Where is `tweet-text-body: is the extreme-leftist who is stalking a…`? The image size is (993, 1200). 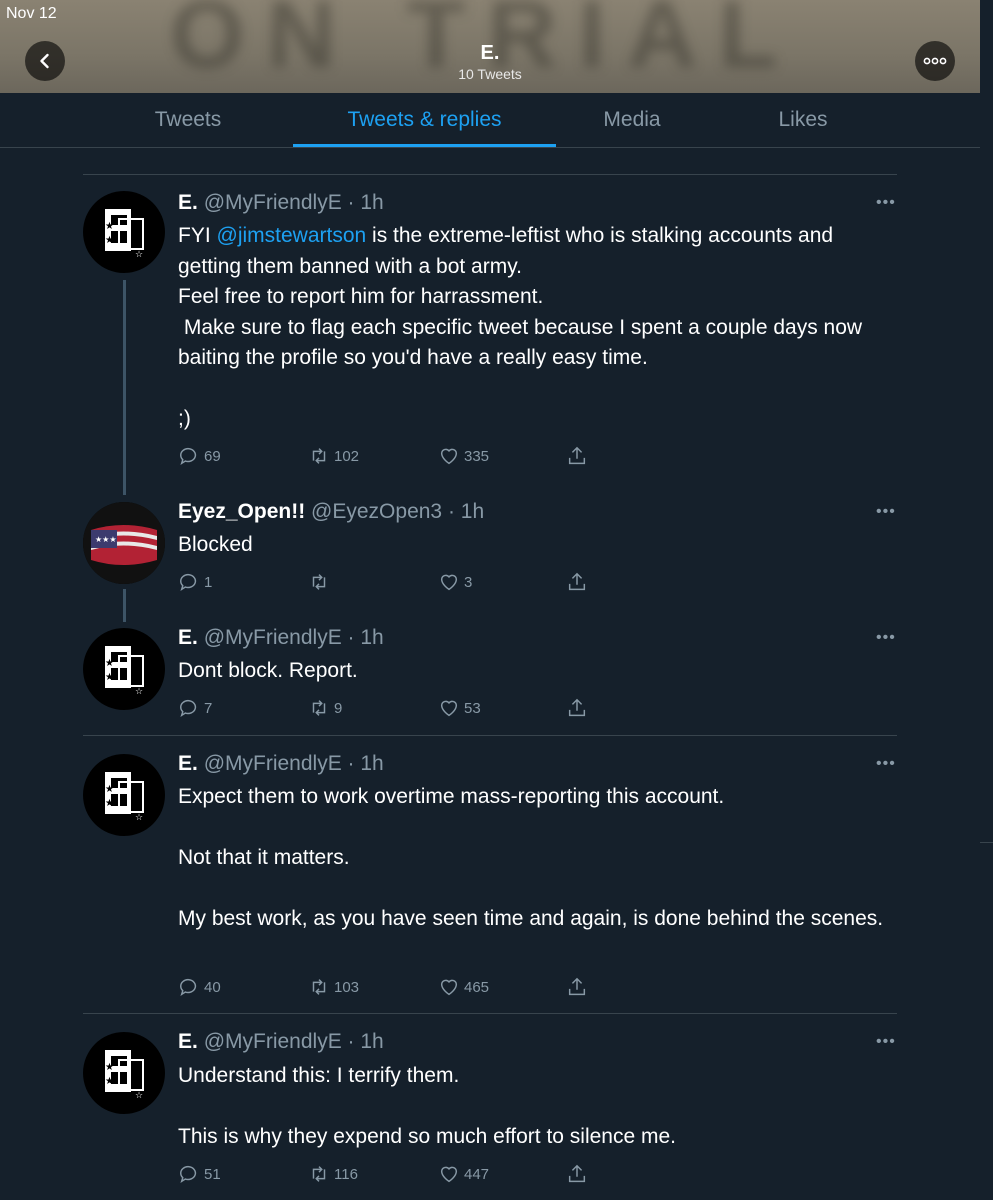 tweet-text-body: is the extreme-leftist who is stalking a… is located at coordinates (520, 327).